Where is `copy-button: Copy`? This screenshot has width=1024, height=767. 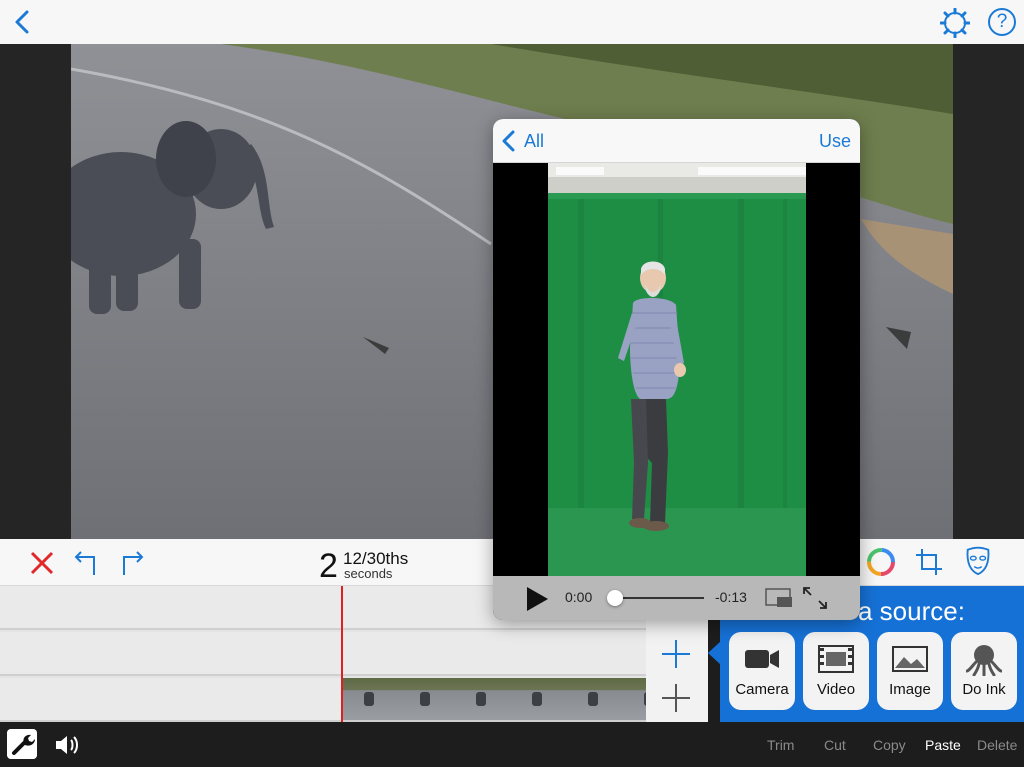
copy-button: Copy is located at coordinates (889, 745).